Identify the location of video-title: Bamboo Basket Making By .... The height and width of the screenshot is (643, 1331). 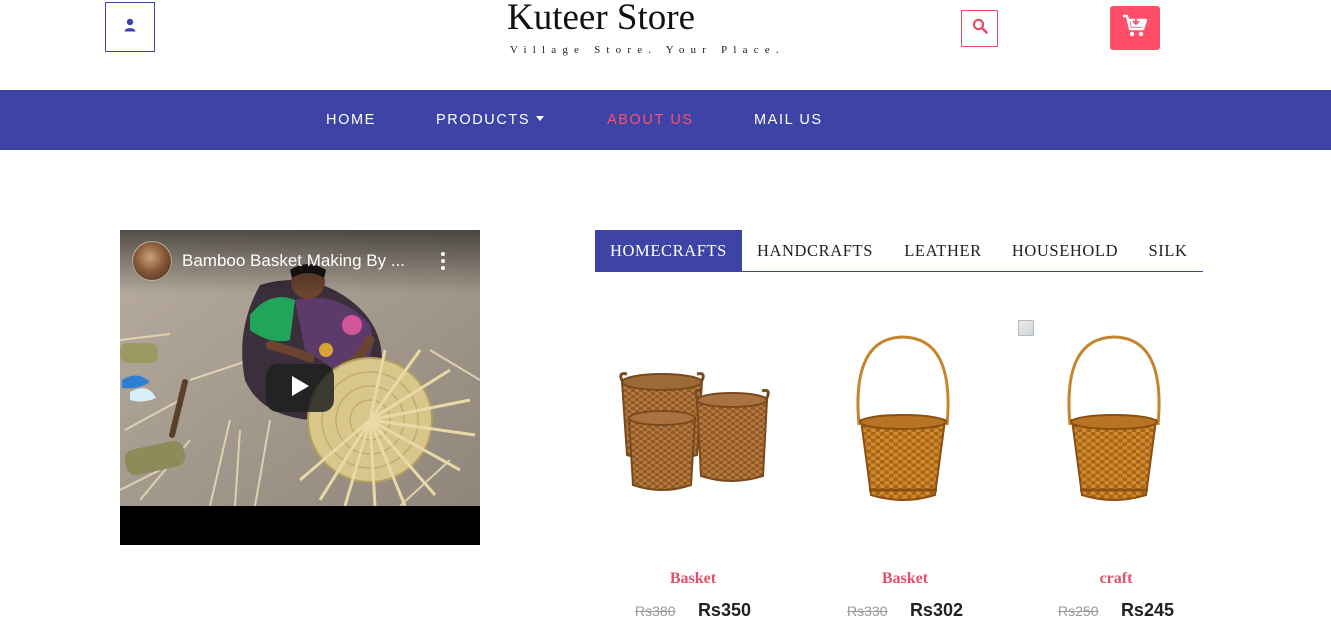
(293, 261).